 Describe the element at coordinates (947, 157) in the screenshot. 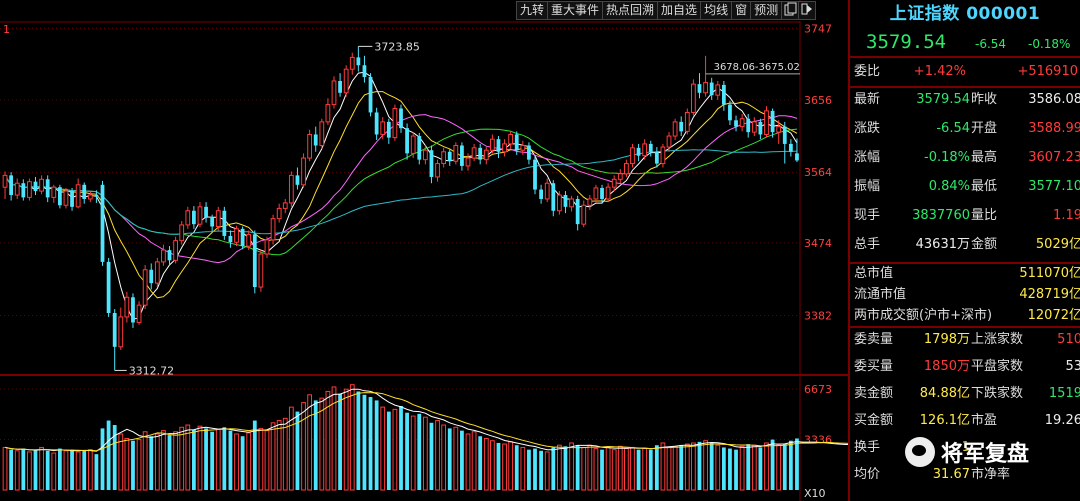

I see `quote-value: -0.18%` at that location.